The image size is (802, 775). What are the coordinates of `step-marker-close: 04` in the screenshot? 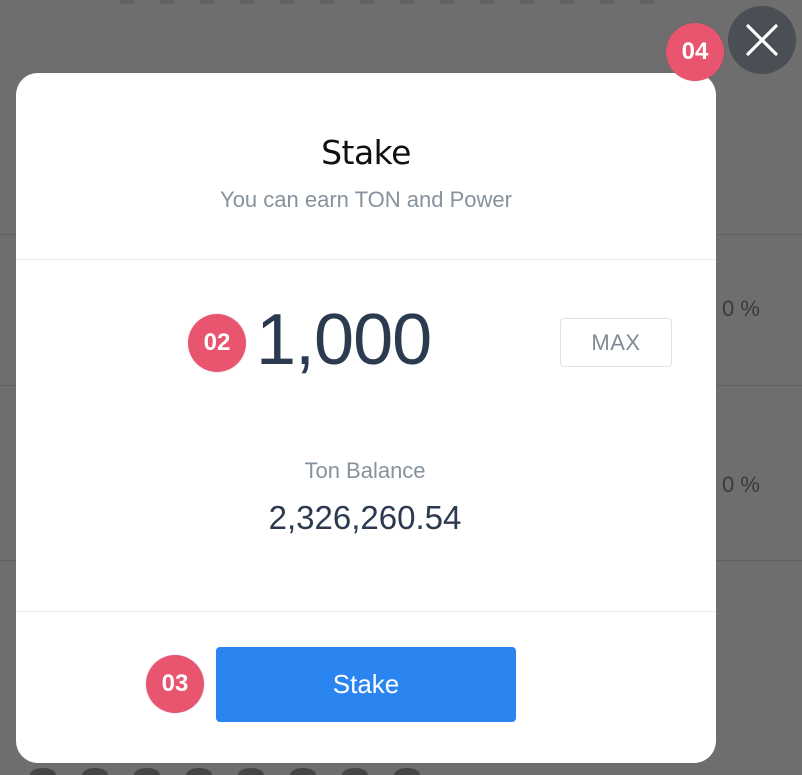 It's located at (695, 52).